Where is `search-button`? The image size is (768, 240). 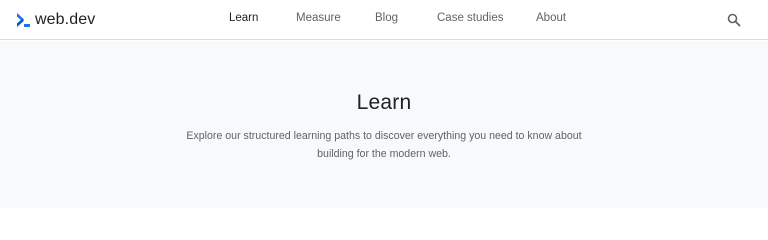 search-button is located at coordinates (734, 20).